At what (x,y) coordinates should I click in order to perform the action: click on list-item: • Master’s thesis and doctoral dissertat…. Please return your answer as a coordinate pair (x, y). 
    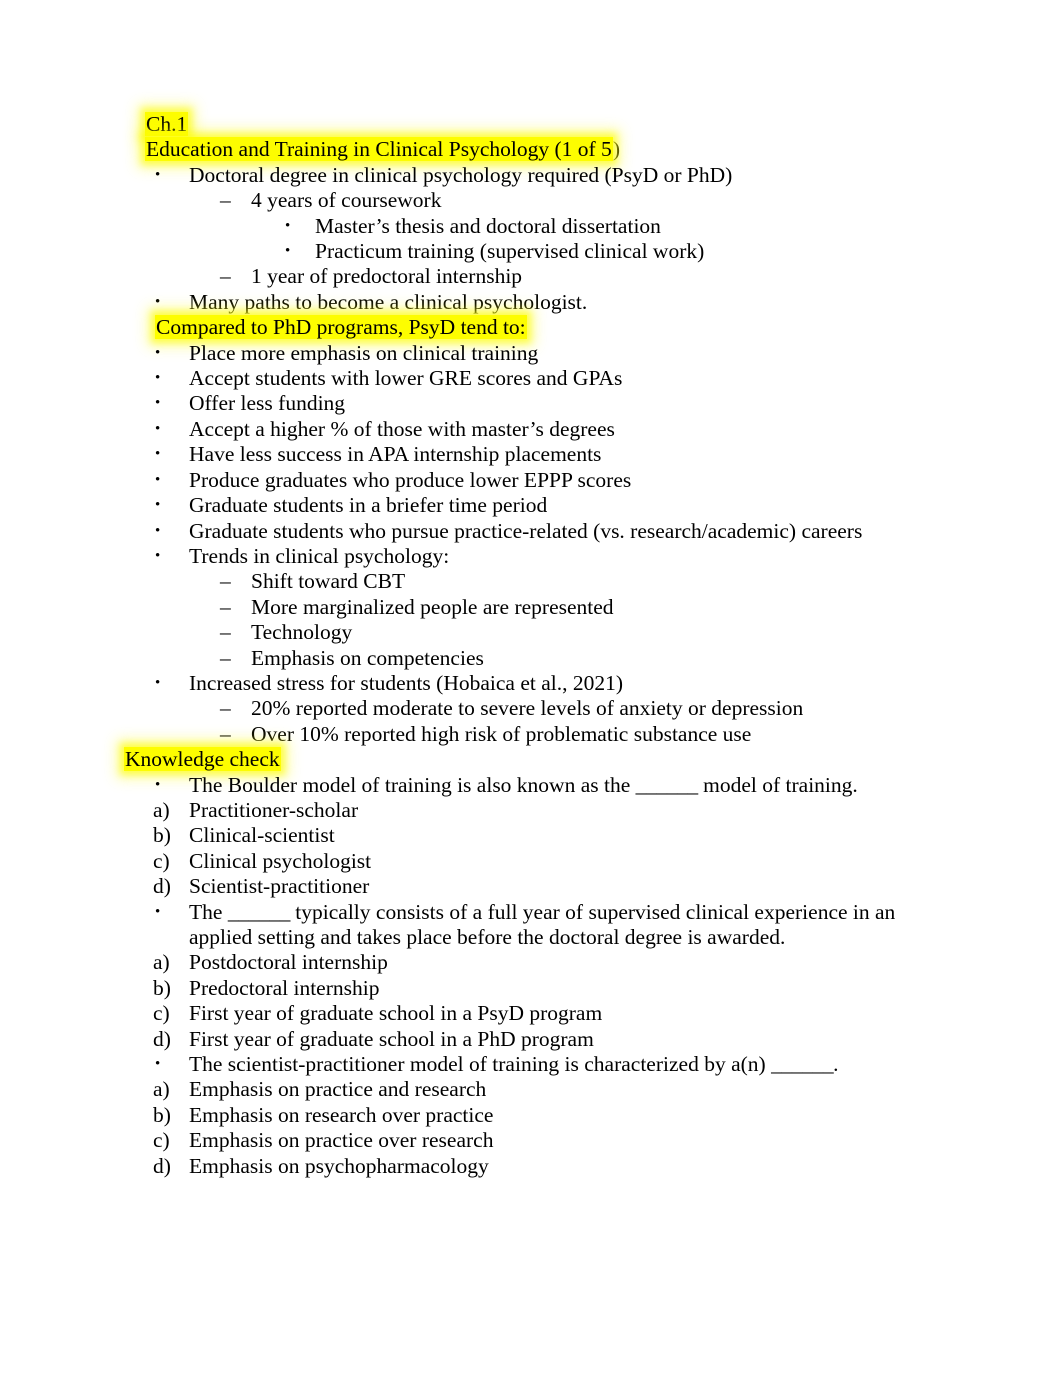
    Looking at the image, I should click on (531, 226).